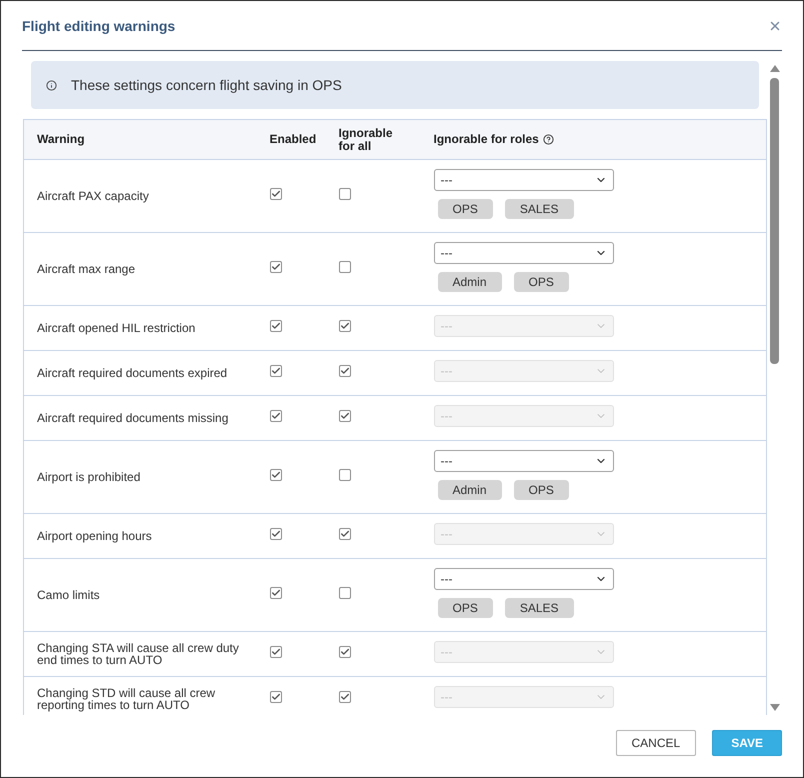 This screenshot has width=804, height=778. I want to click on column-header: Warning, so click(140, 140).